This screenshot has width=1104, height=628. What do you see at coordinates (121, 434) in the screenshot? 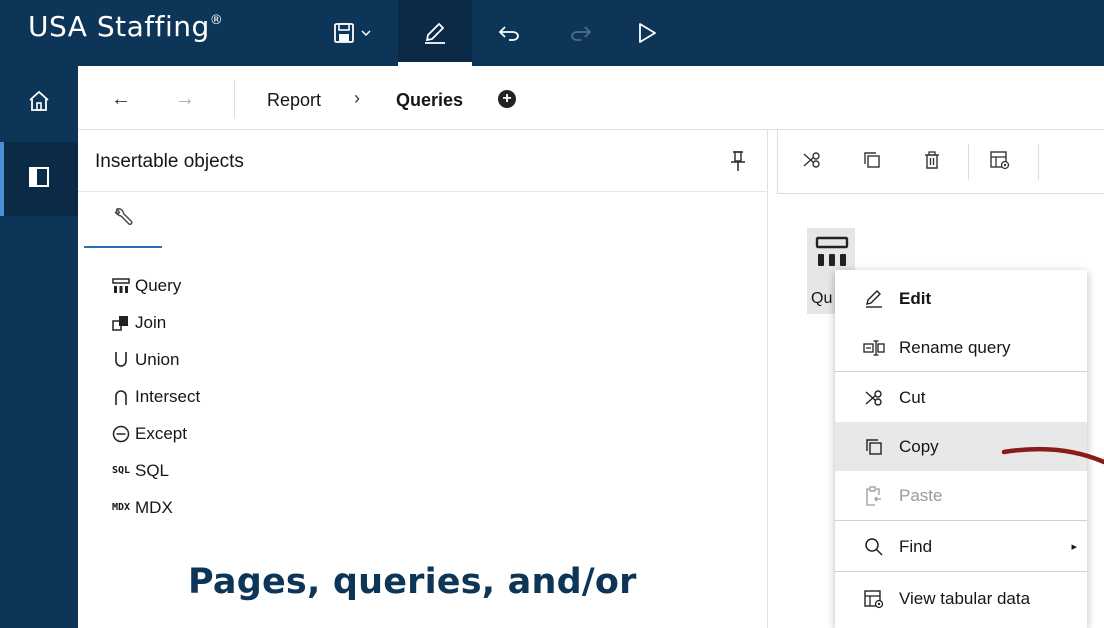
I see `except-icon` at bounding box center [121, 434].